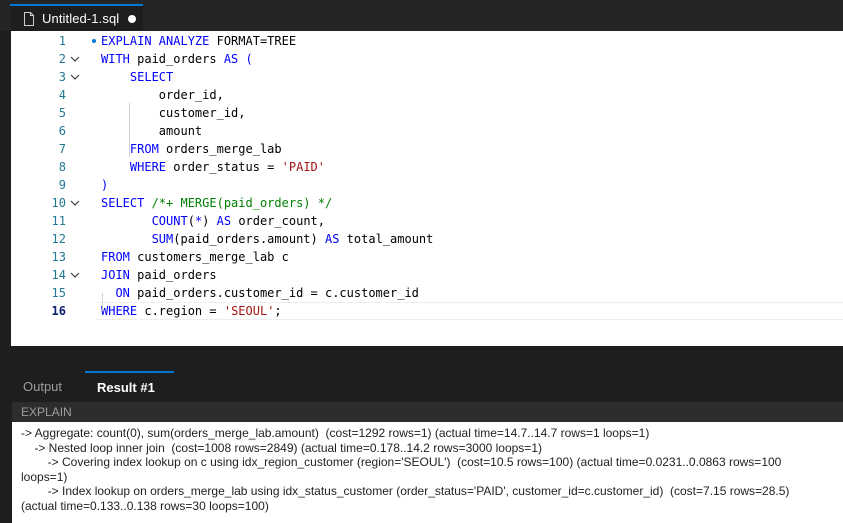  What do you see at coordinates (282, 221) in the screenshot?
I see `code-token: order_count,` at bounding box center [282, 221].